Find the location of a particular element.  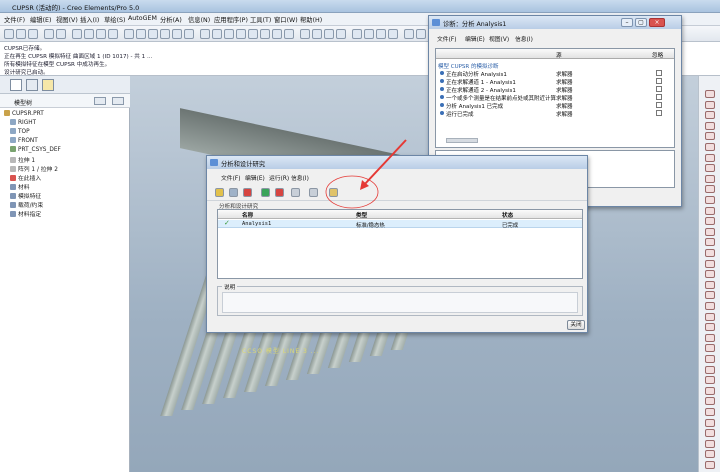

highlight-circle is located at coordinates (352, 192).